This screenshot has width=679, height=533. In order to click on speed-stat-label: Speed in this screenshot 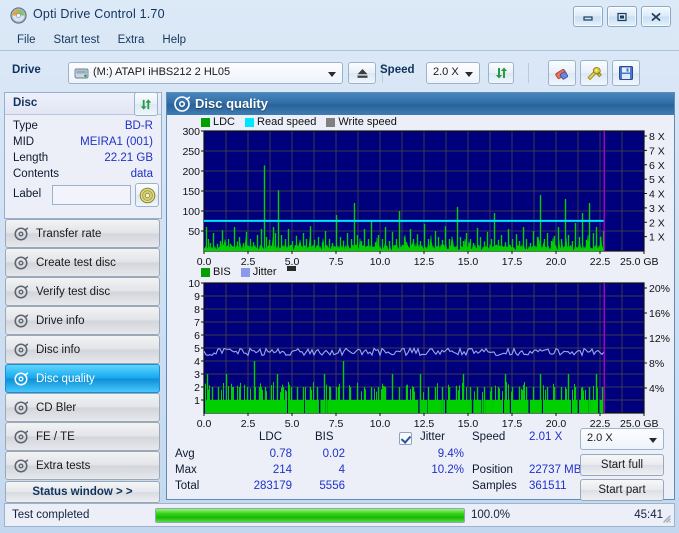, I will do `click(489, 437)`.